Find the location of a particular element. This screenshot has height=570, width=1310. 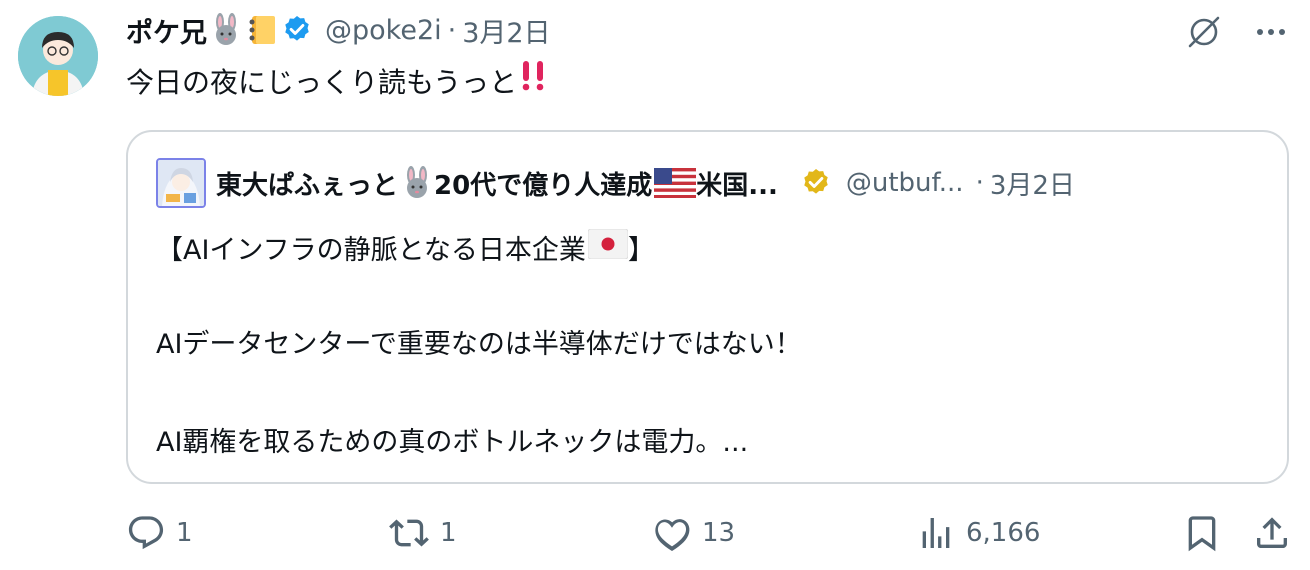

like-count: 13 is located at coordinates (719, 533).